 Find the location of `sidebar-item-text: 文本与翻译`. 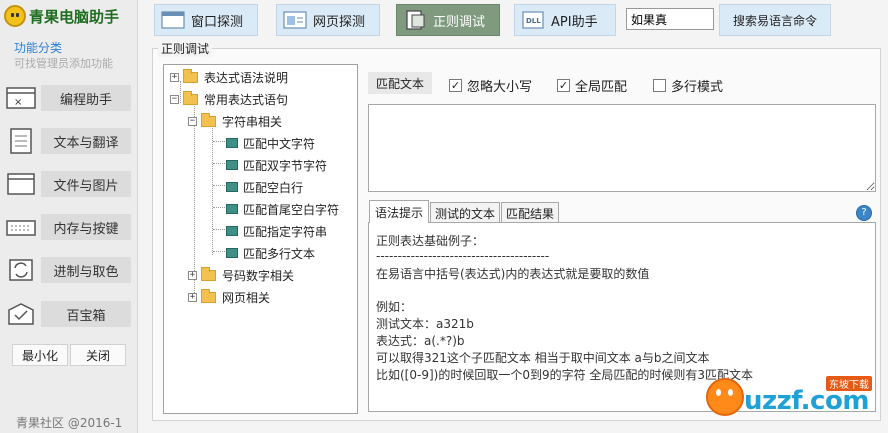

sidebar-item-text: 文本与翻译 is located at coordinates (69, 141).